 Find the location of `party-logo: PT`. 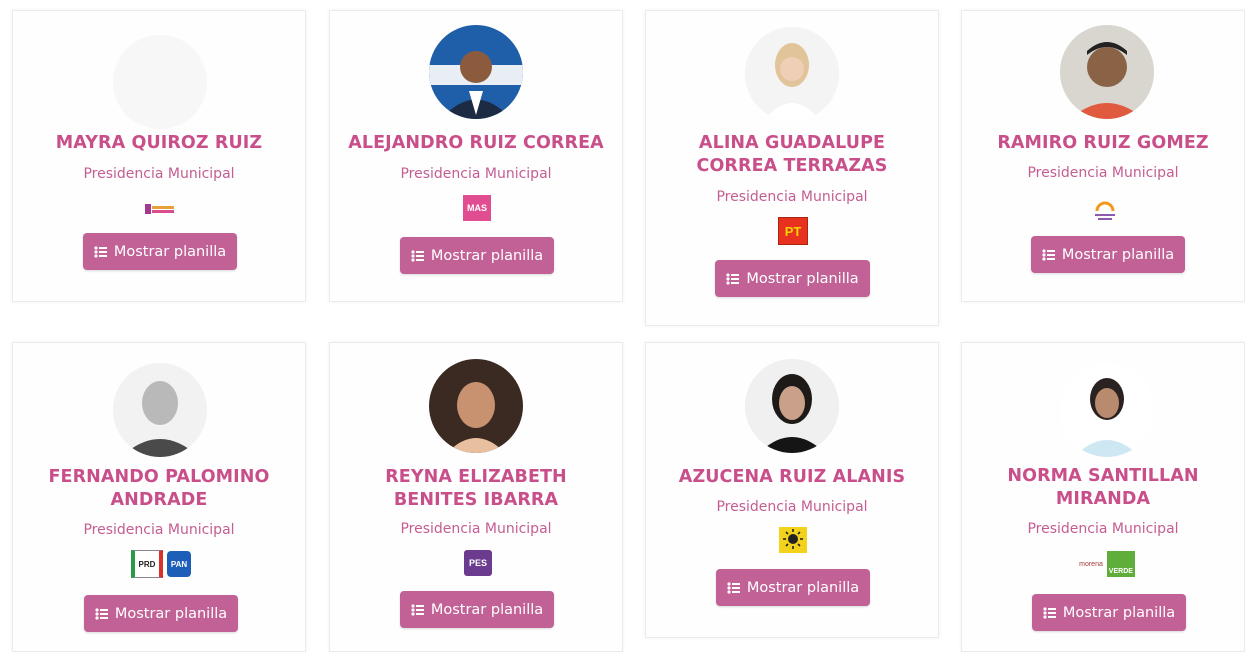

party-logo: PT is located at coordinates (793, 231).